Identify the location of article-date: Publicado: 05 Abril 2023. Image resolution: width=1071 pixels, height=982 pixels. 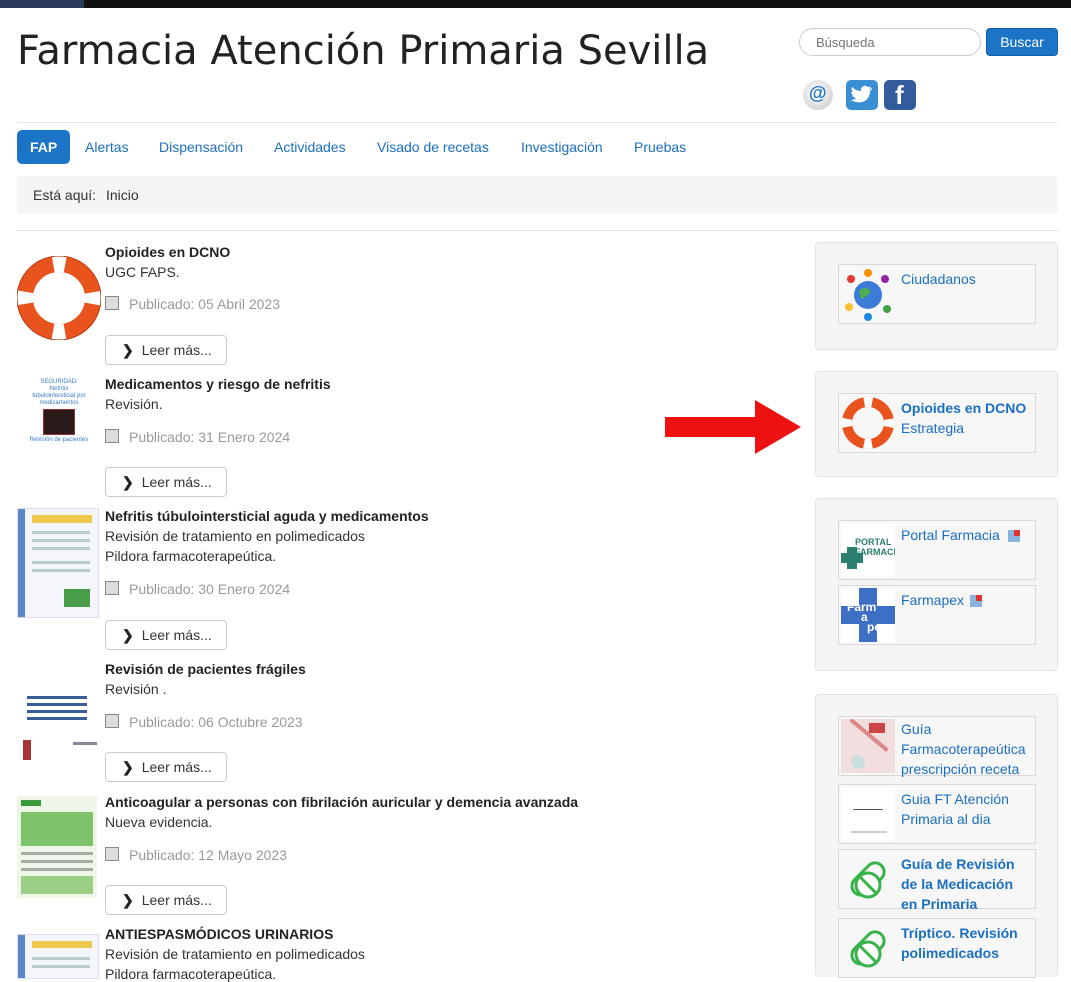
(192, 304).